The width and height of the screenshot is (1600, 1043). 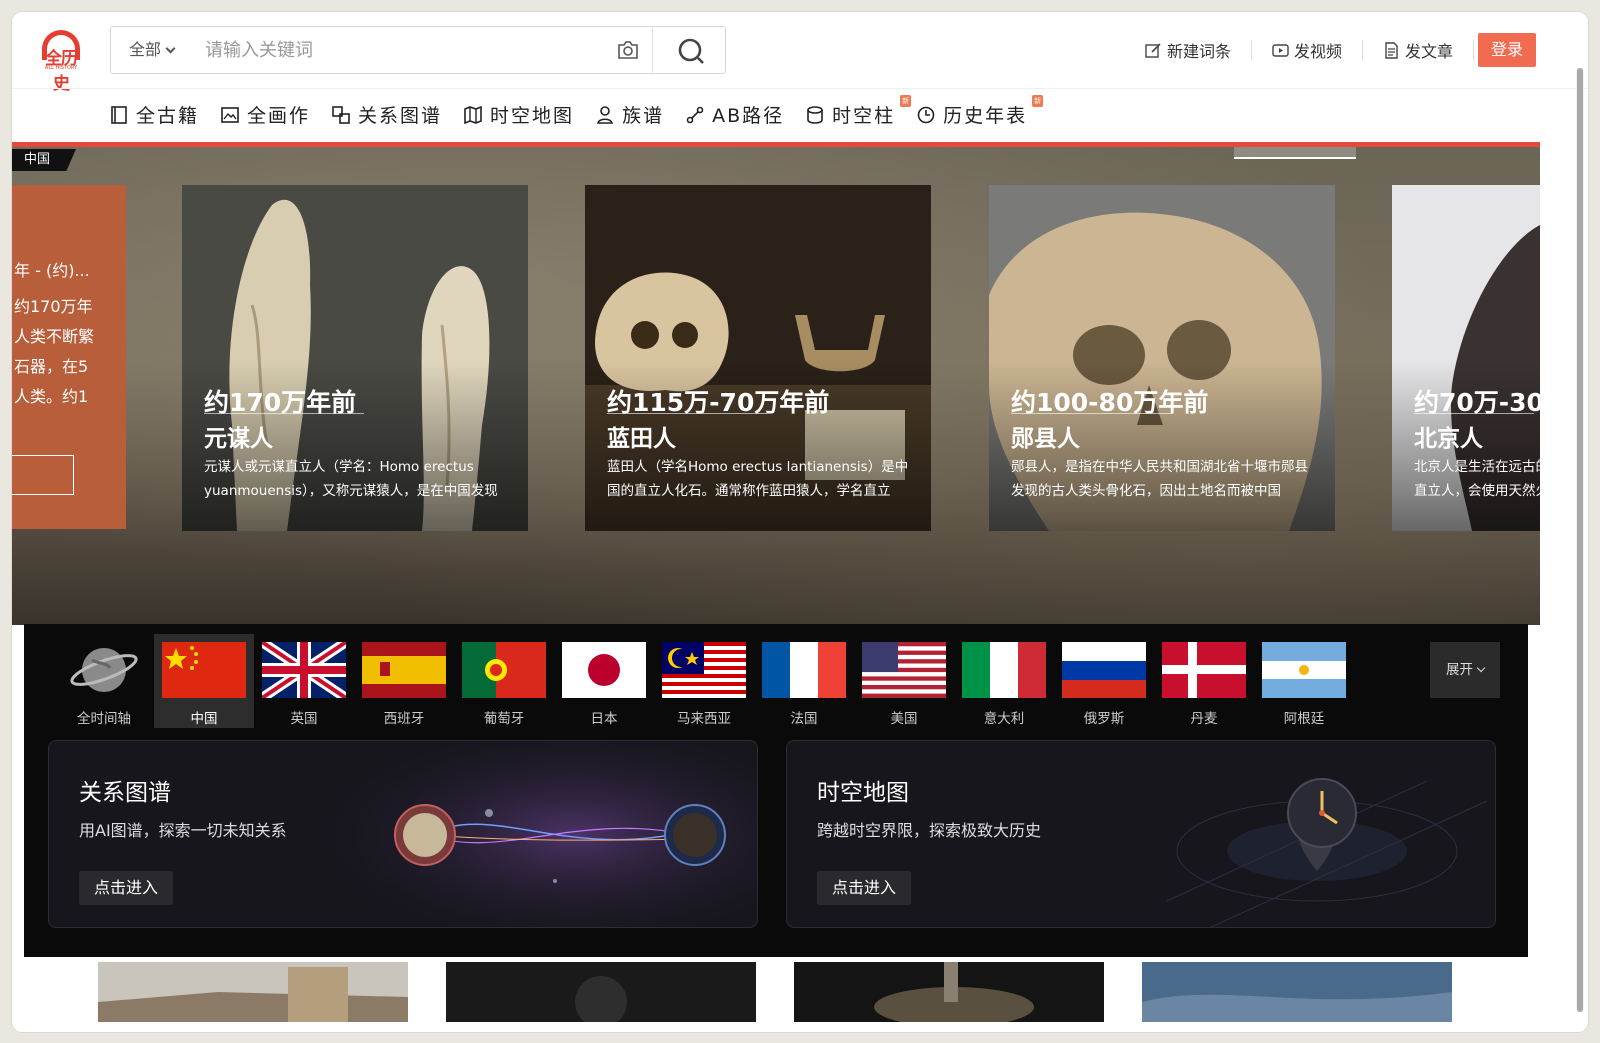 What do you see at coordinates (1391, 50) in the screenshot?
I see `document-icon` at bounding box center [1391, 50].